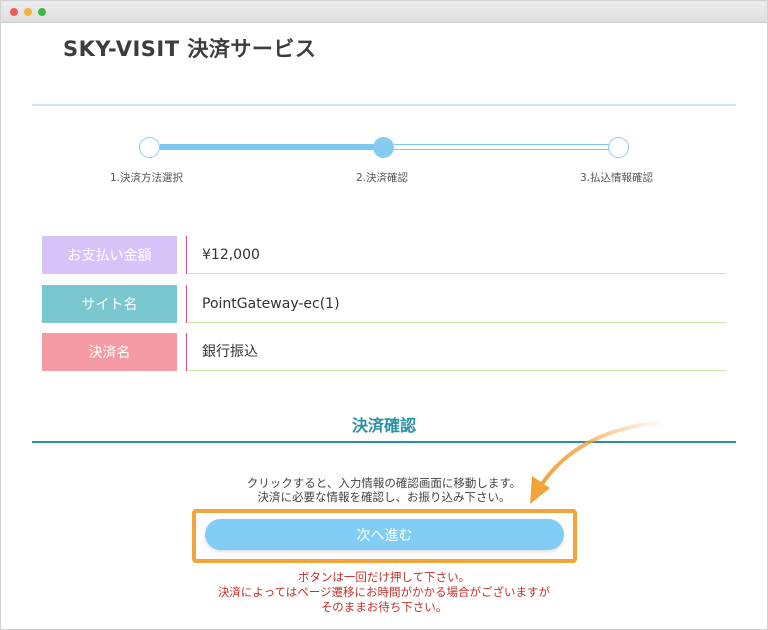  Describe the element at coordinates (384, 105) in the screenshot. I see `title-divider` at that location.